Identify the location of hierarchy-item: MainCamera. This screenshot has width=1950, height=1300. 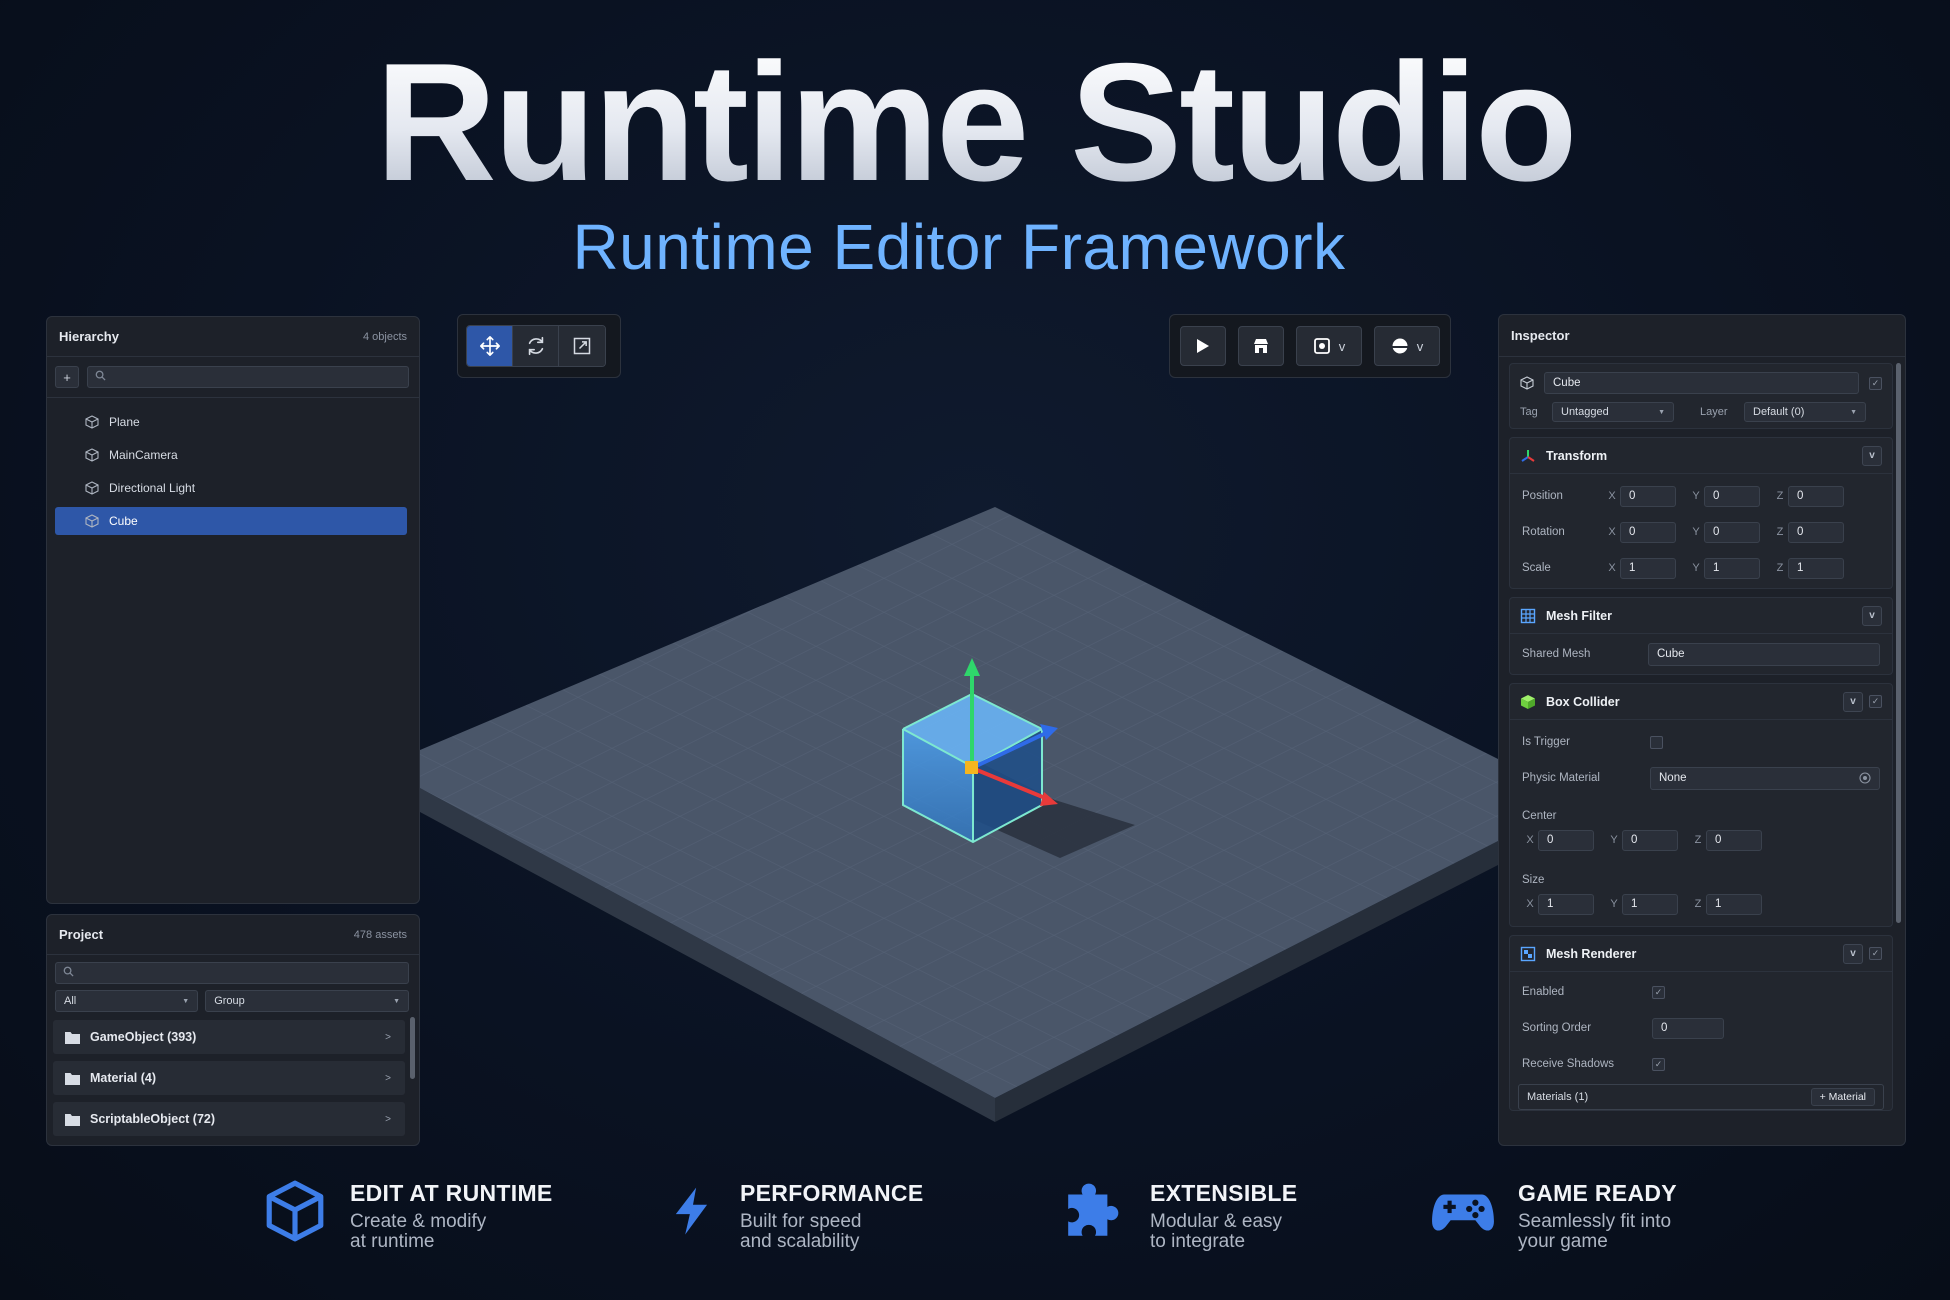
(231, 455).